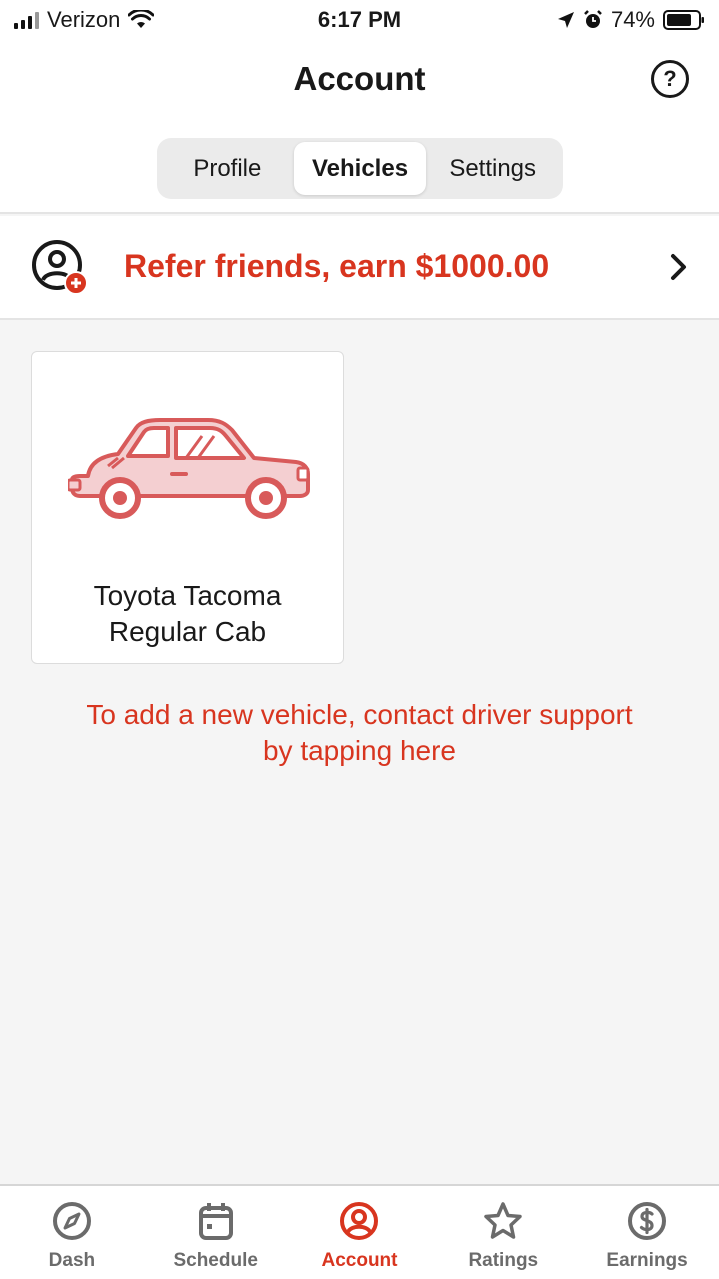 Image resolution: width=719 pixels, height=1279 pixels. What do you see at coordinates (189, 468) in the screenshot?
I see `car-icon` at bounding box center [189, 468].